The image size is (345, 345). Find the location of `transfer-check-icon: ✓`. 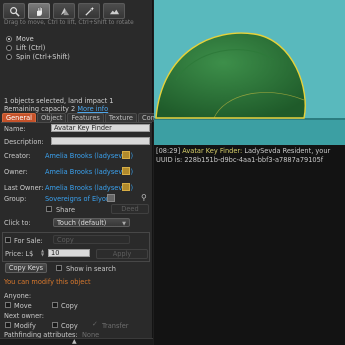

transfer-check-icon: ✓ is located at coordinates (95, 324).